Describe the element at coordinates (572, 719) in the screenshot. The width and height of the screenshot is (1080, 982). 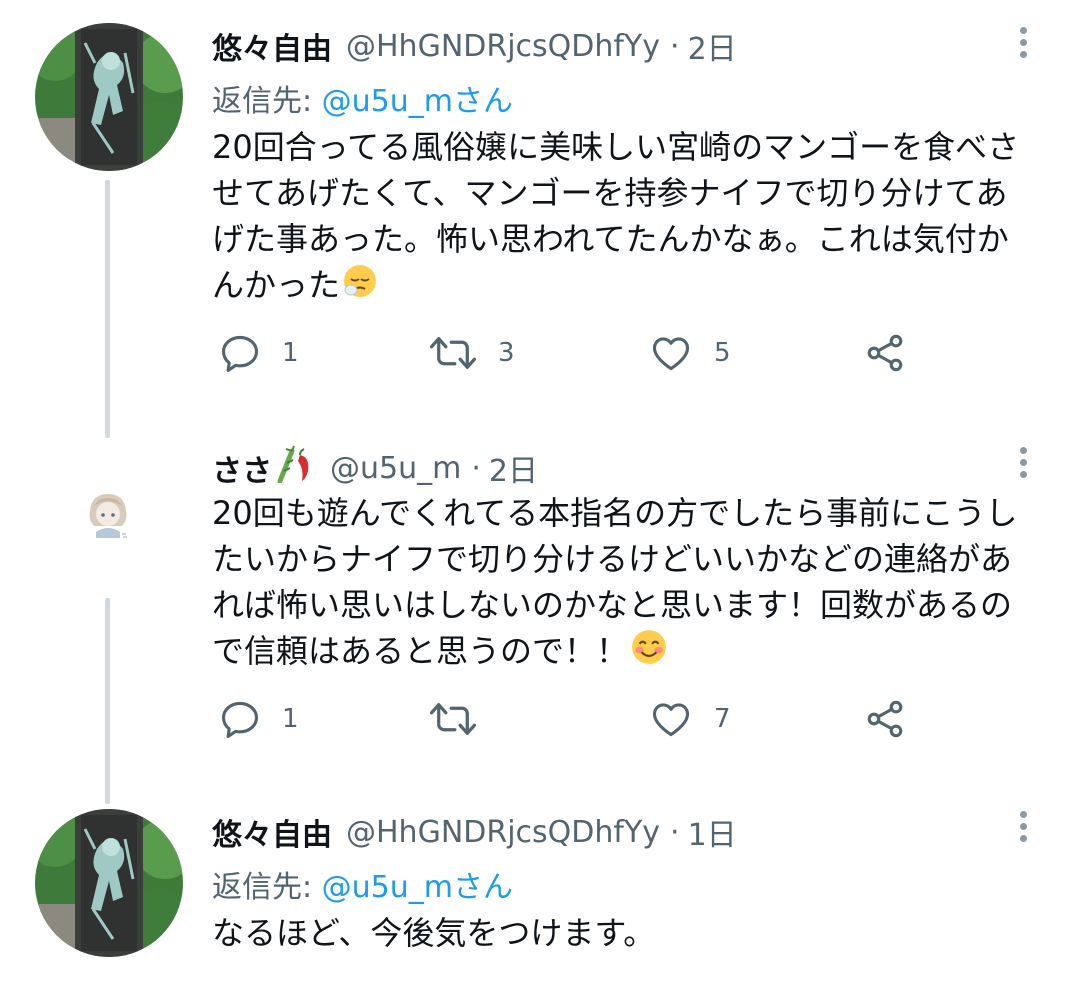
I see `action-bar: 1 7` at that location.